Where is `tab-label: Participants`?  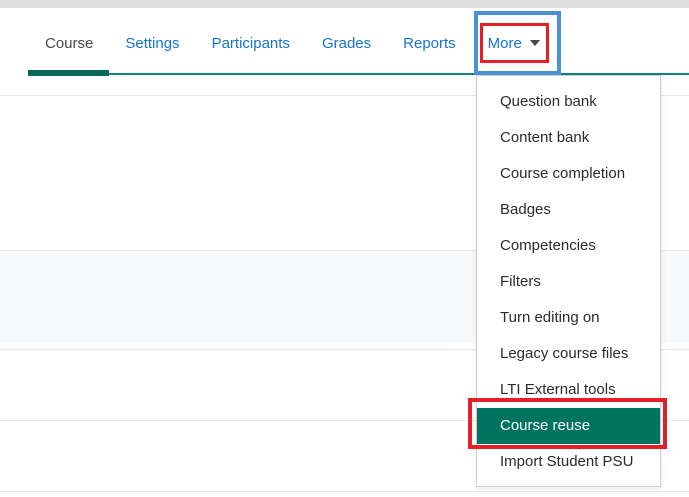
tab-label: Participants is located at coordinates (250, 43).